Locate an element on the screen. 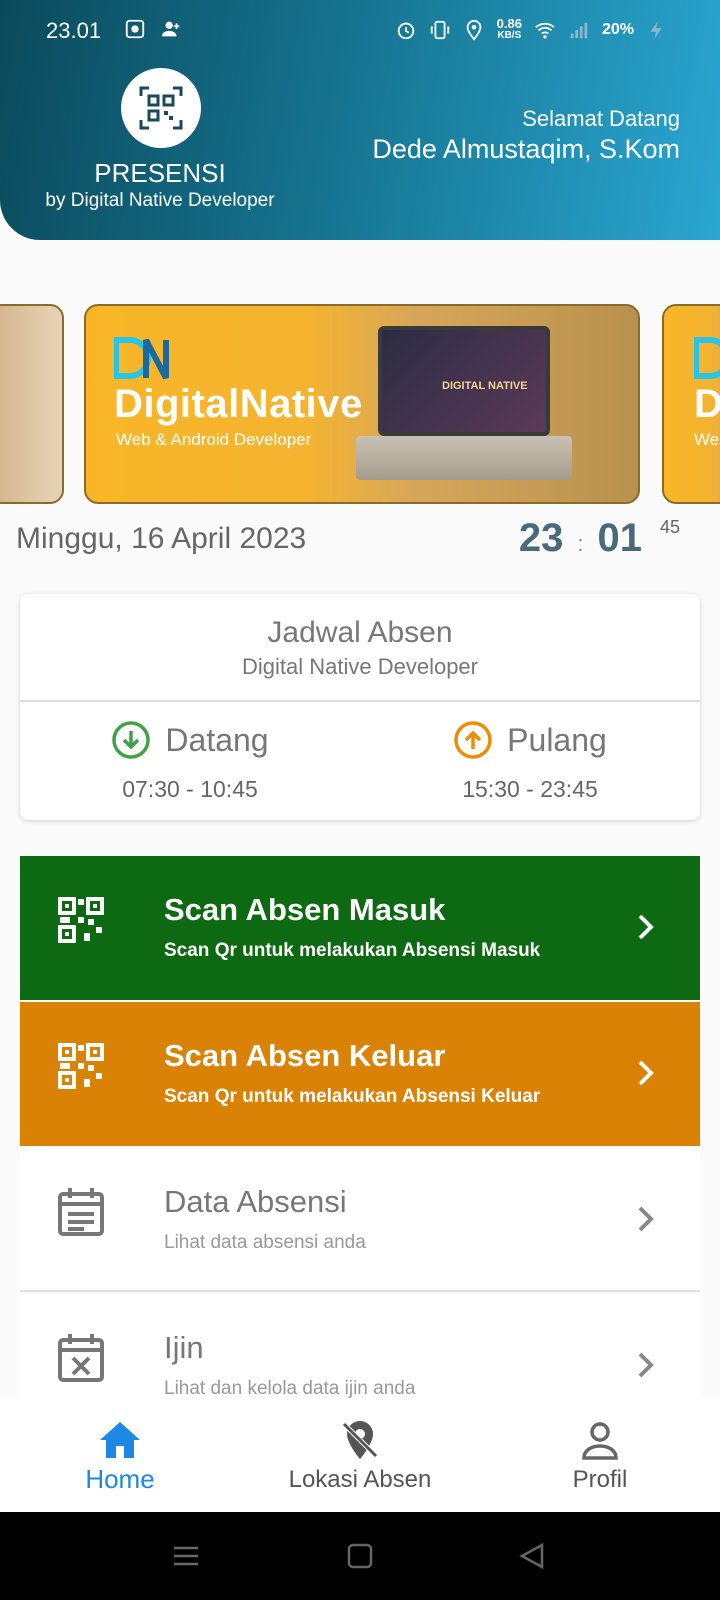 This screenshot has height=1600, width=720. banner-slide-previous is located at coordinates (32, 404).